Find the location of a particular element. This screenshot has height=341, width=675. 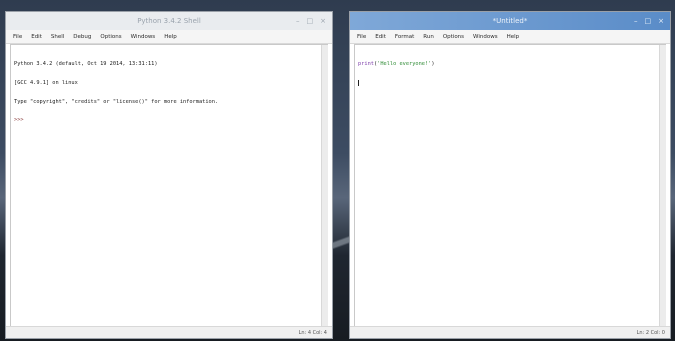

menu-run: Run is located at coordinates (428, 37).